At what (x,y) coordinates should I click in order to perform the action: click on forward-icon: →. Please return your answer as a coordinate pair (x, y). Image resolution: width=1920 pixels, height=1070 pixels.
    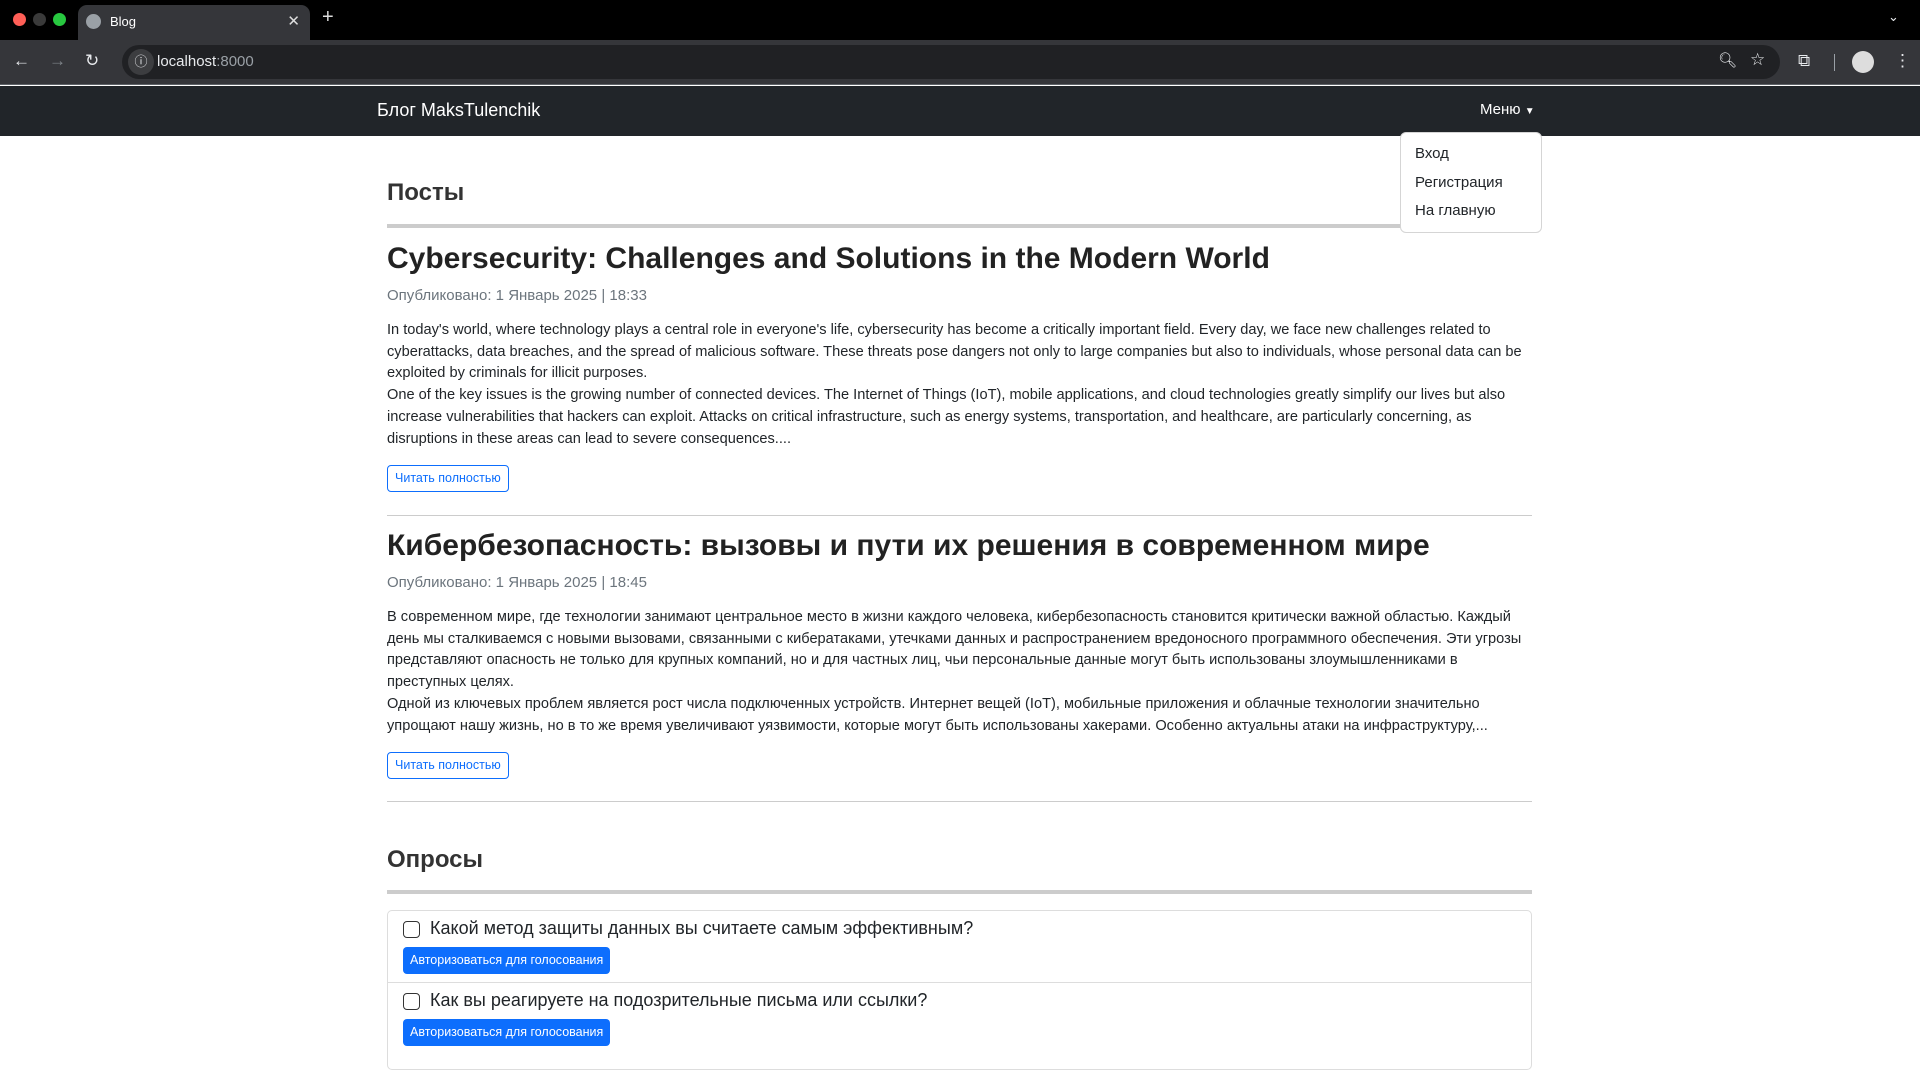
    Looking at the image, I should click on (57, 61).